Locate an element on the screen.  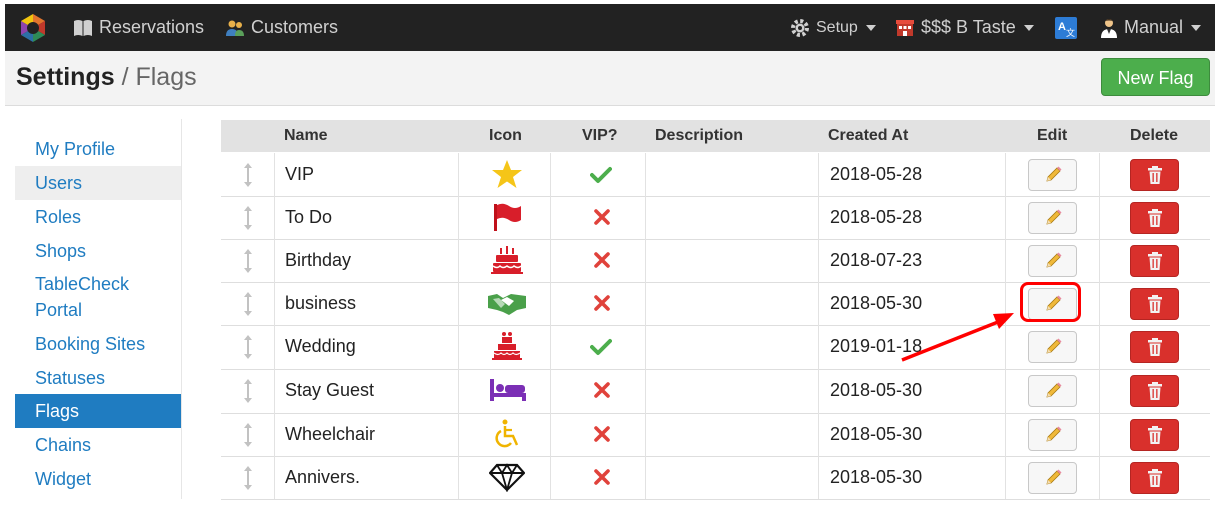
nav-shop-selector: $$$ B Taste is located at coordinates (964, 27).